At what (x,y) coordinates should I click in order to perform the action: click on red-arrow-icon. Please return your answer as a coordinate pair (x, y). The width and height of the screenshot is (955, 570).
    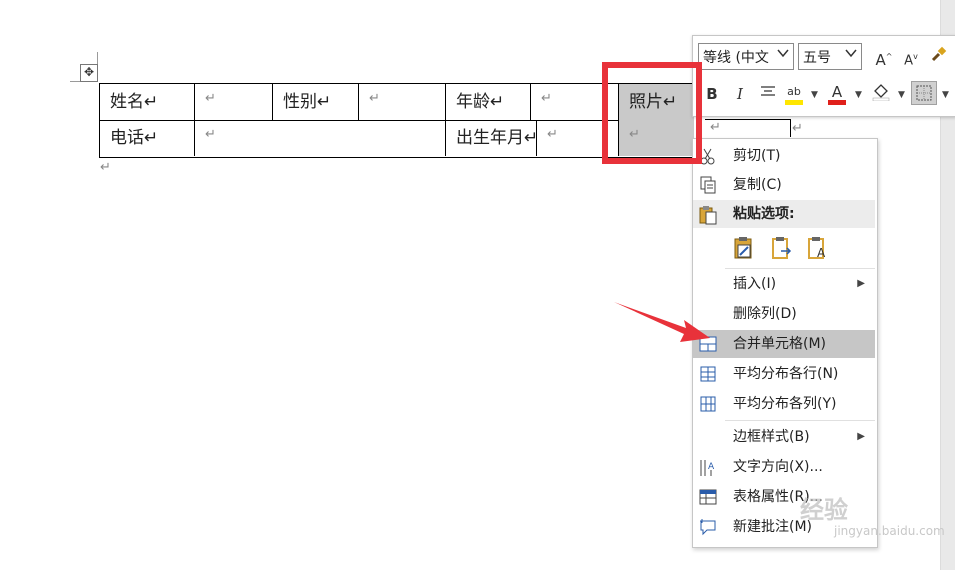
    Looking at the image, I should click on (662, 322).